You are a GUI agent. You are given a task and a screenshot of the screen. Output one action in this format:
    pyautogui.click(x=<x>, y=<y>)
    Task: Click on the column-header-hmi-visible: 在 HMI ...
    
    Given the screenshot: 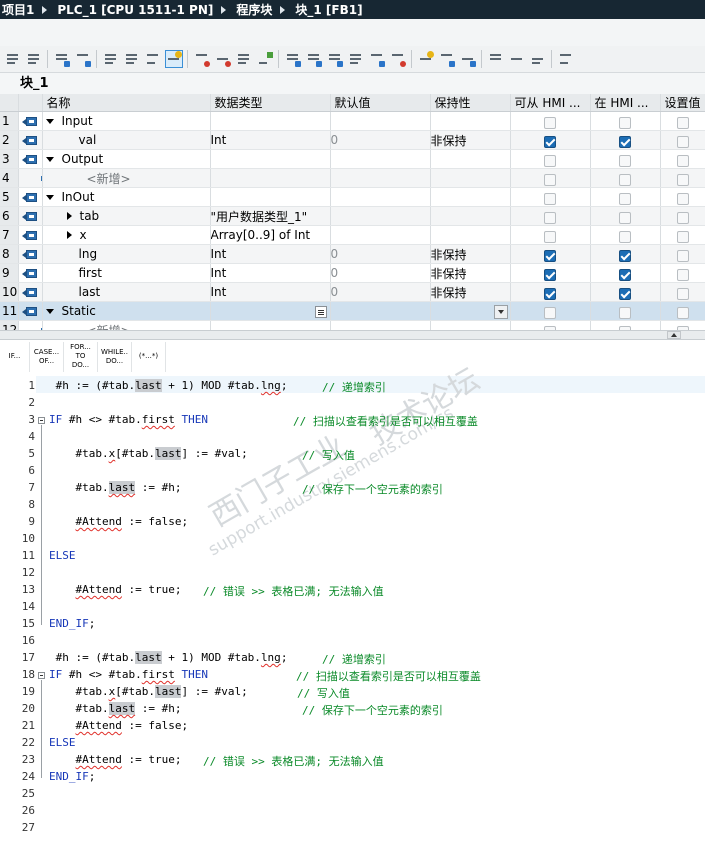 What is the action you would take?
    pyautogui.click(x=625, y=103)
    